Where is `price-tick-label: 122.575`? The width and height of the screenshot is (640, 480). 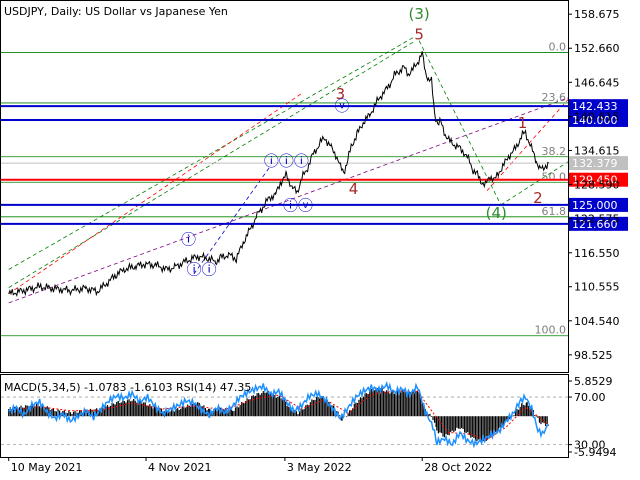 price-tick-label: 122.575 is located at coordinates (597, 219).